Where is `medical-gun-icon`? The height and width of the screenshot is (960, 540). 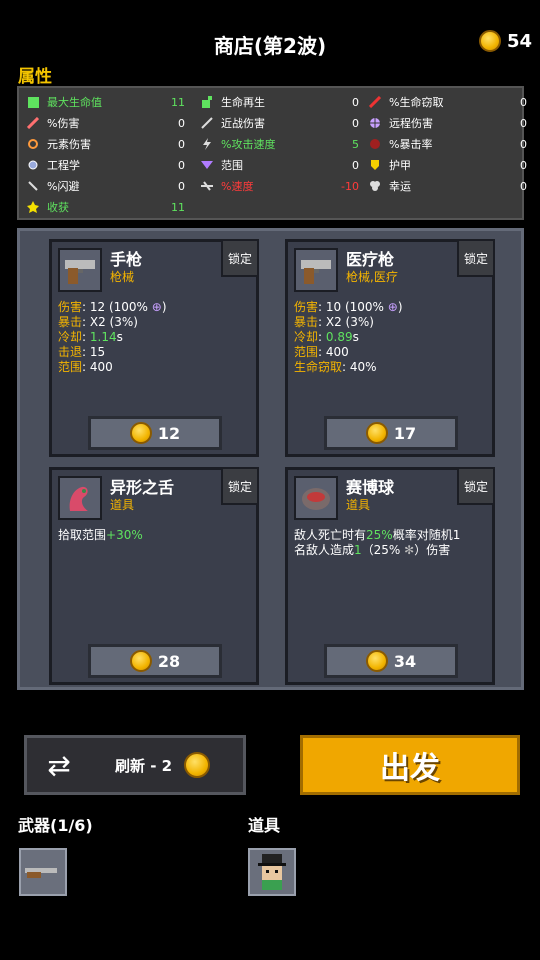 medical-gun-icon is located at coordinates (316, 270).